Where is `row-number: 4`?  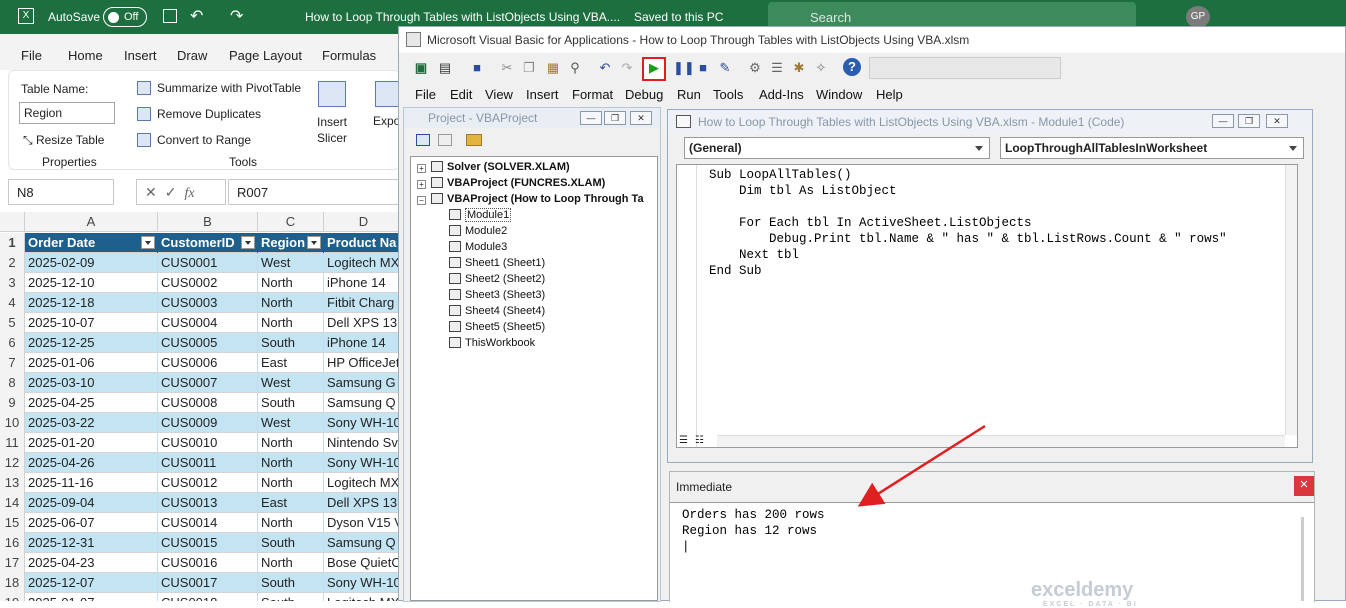
row-number: 4 is located at coordinates (12, 303).